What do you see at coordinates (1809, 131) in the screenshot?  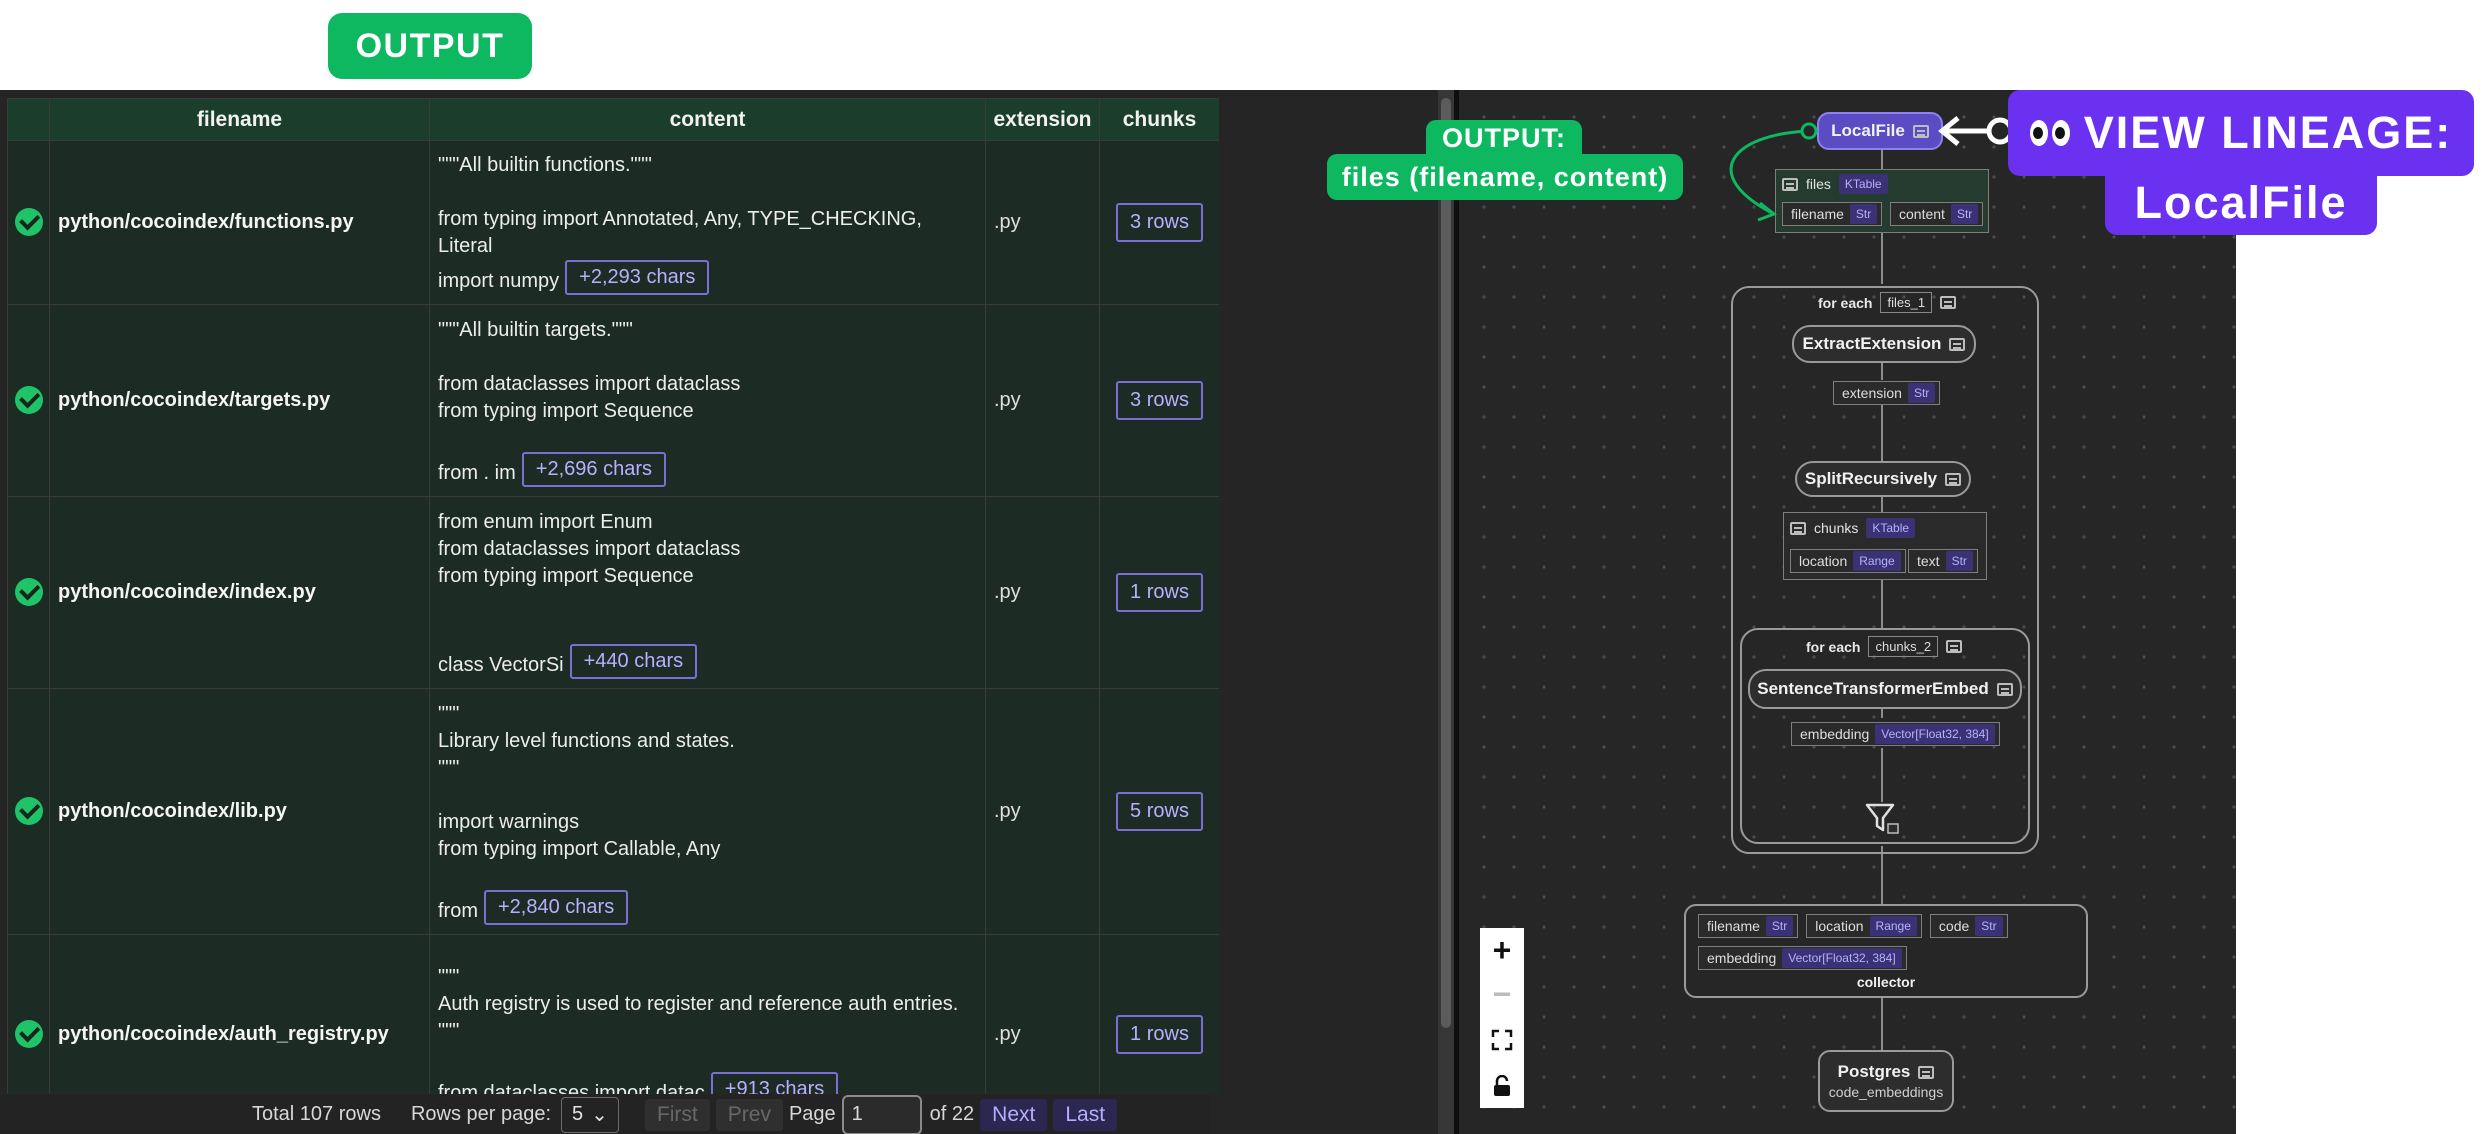 I see `output-arrow-dot` at bounding box center [1809, 131].